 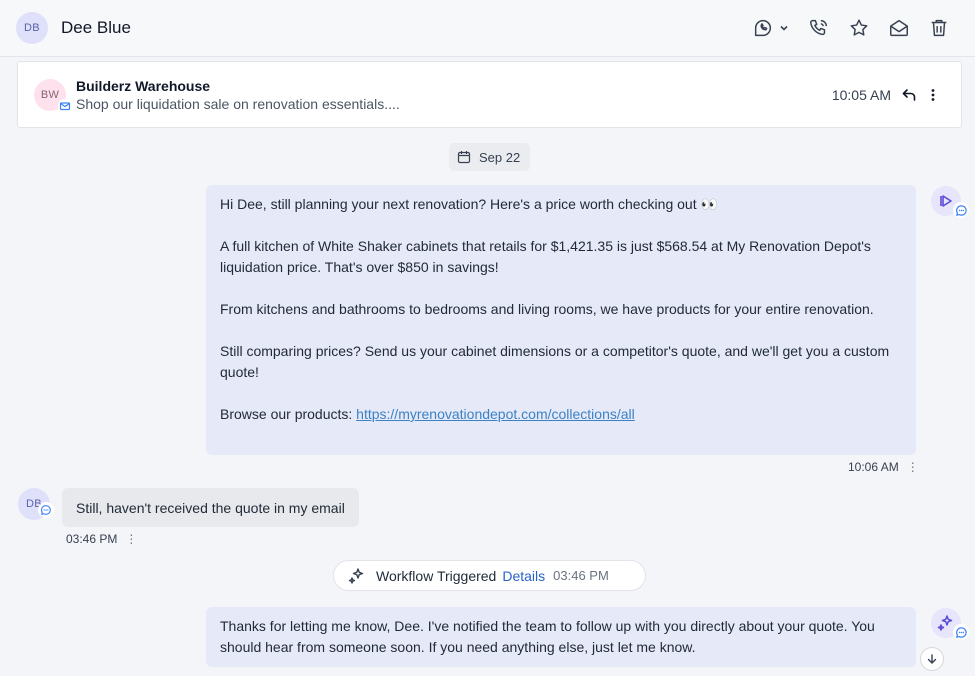 I want to click on email-more-button, so click(x=933, y=95).